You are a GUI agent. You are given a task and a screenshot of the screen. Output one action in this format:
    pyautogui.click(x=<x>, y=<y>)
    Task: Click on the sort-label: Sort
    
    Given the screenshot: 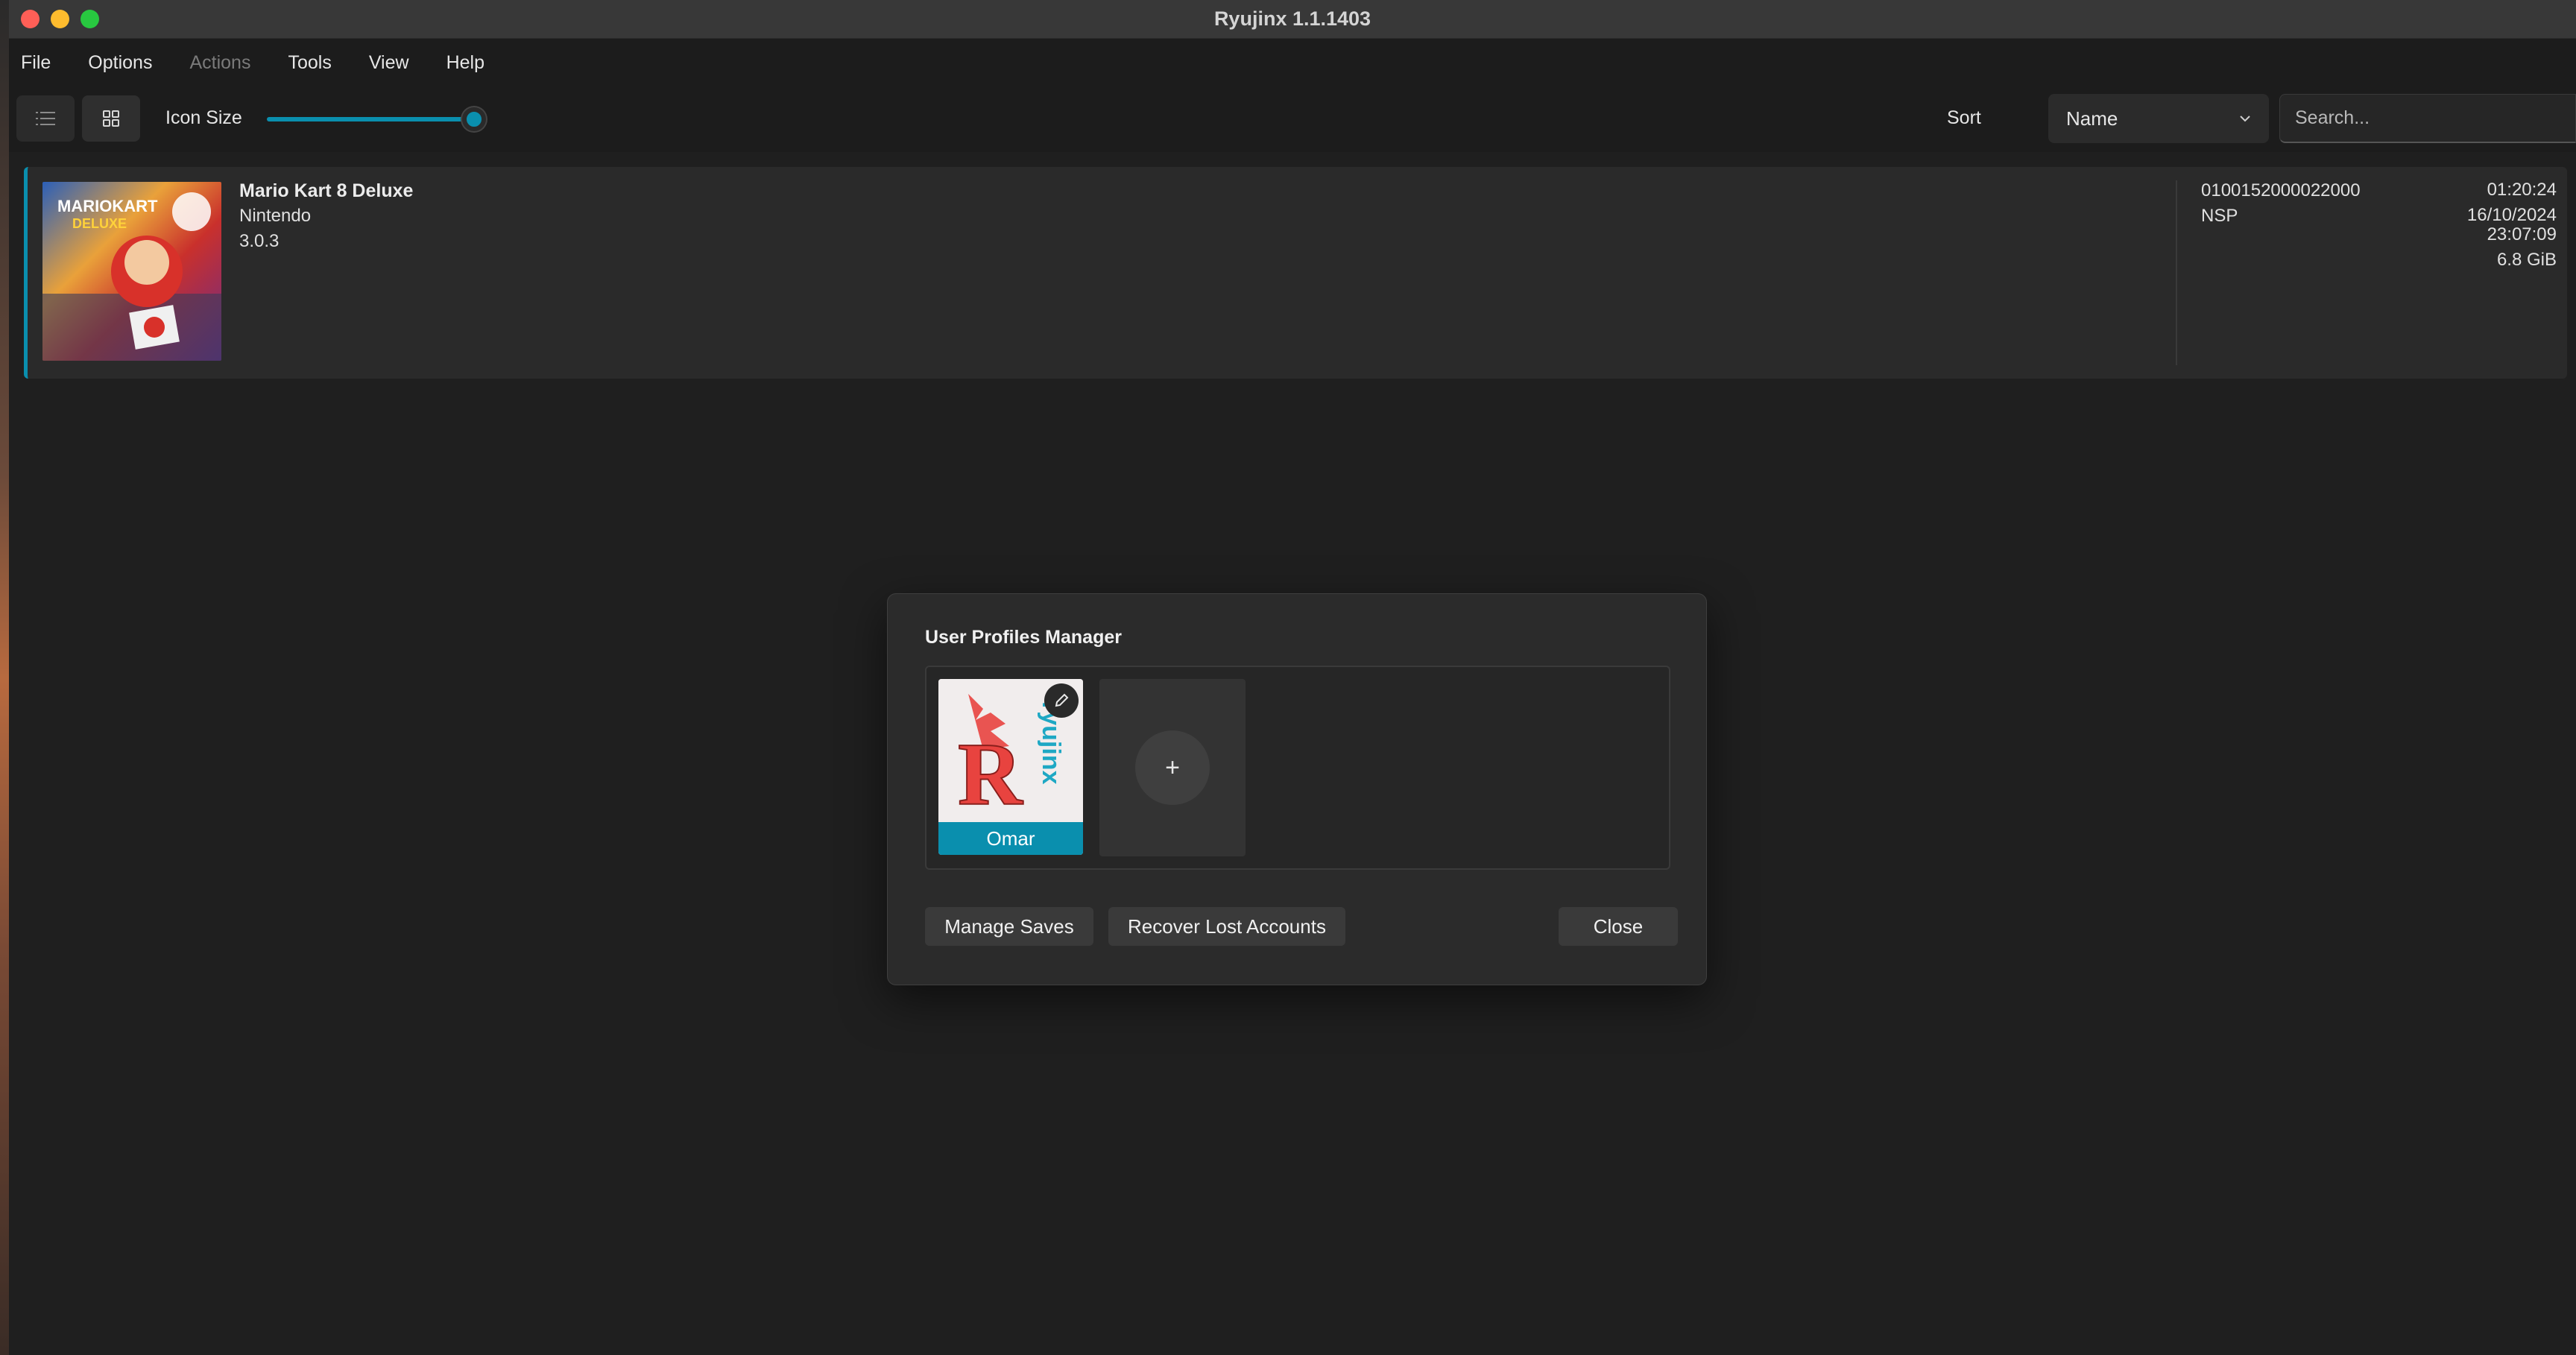 What is the action you would take?
    pyautogui.click(x=1964, y=117)
    